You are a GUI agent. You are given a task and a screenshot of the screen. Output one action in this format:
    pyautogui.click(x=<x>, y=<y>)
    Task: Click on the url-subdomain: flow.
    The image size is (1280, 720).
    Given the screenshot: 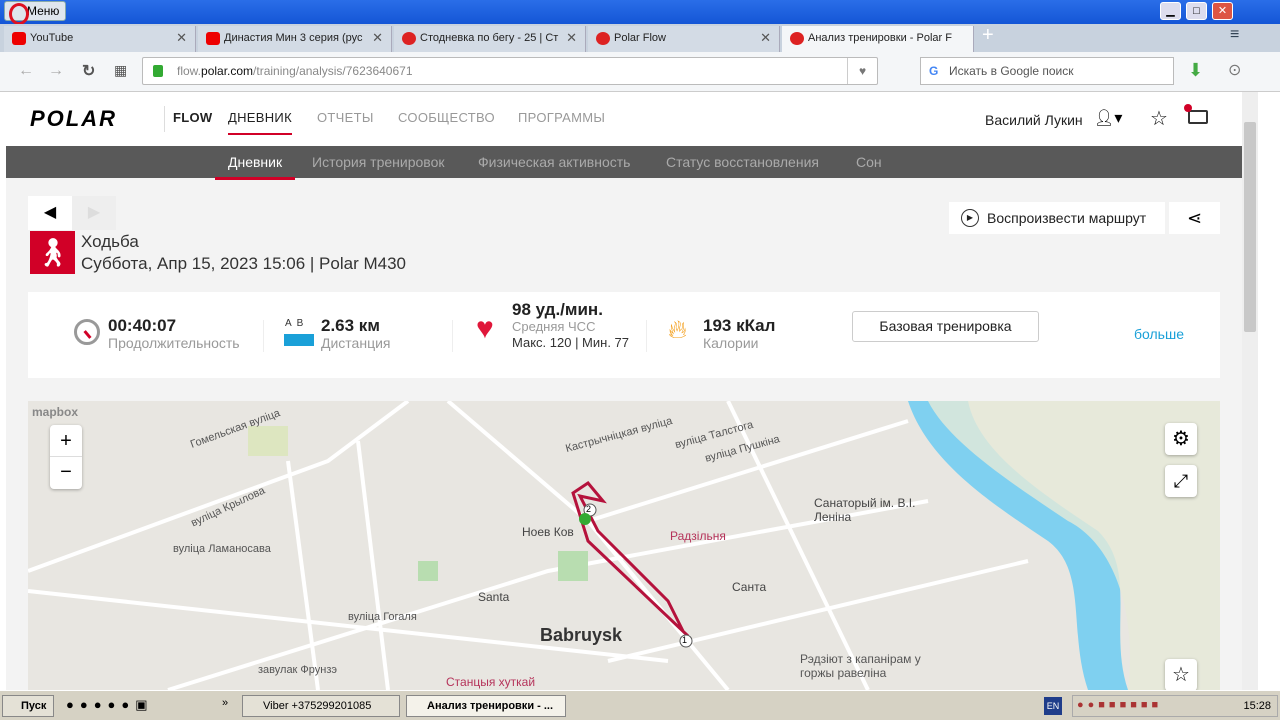 What is the action you would take?
    pyautogui.click(x=189, y=71)
    